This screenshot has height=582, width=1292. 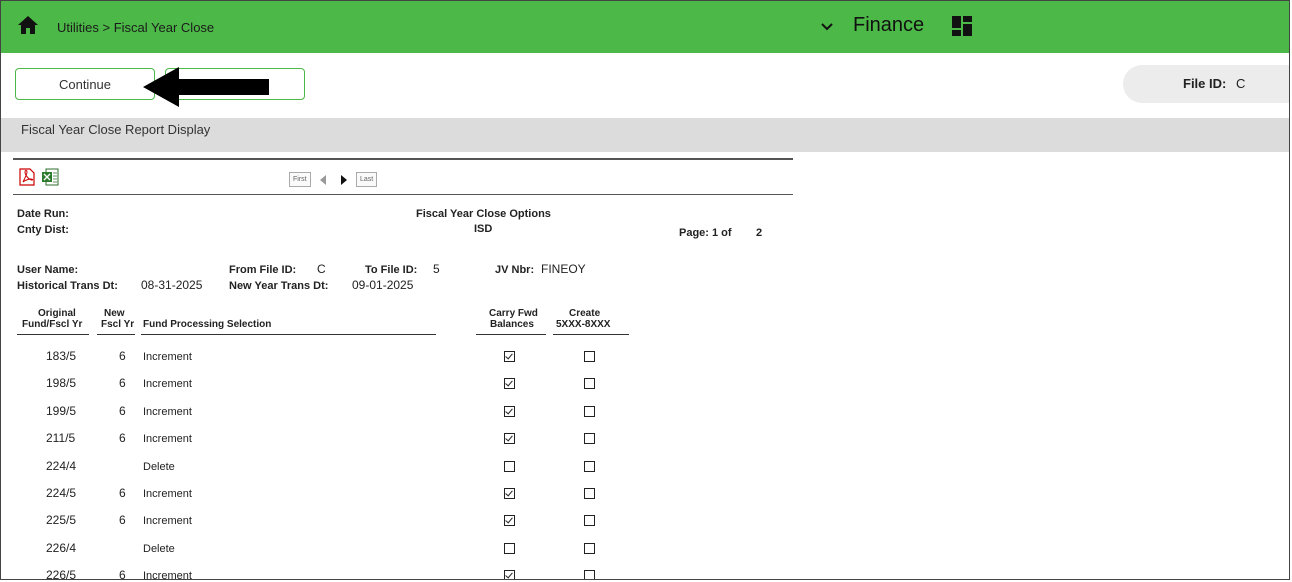 I want to click on last-page-button: Last, so click(x=366, y=180).